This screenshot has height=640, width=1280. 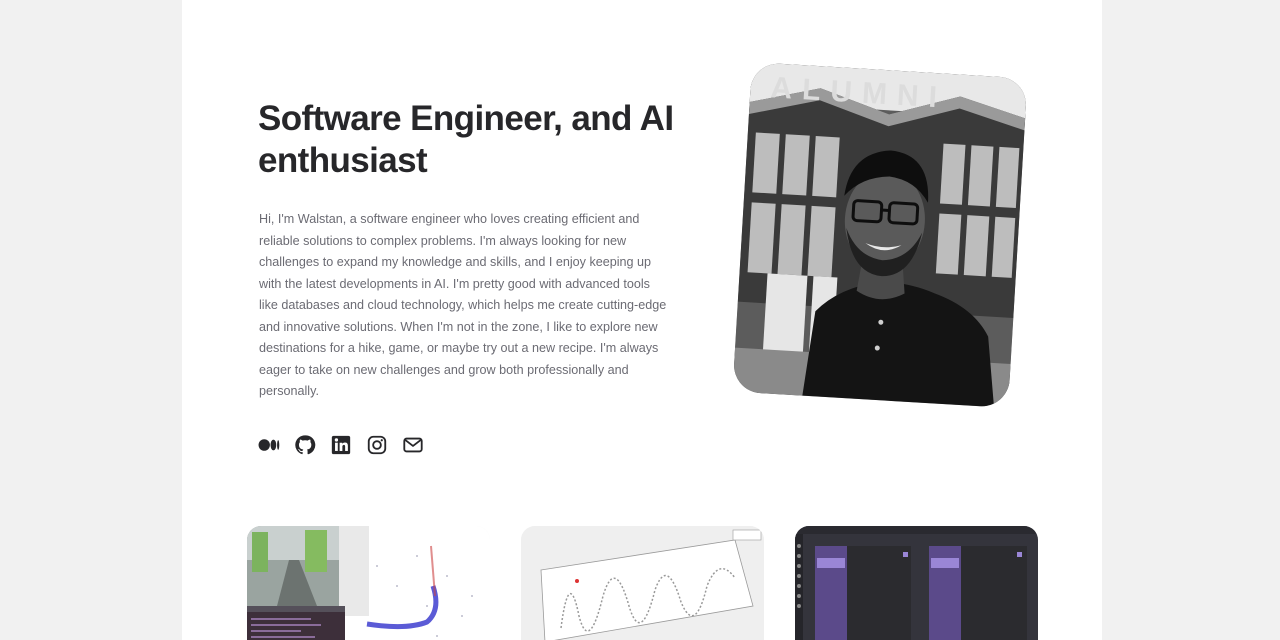 I want to click on project-card-trajectory, so click(x=642, y=583).